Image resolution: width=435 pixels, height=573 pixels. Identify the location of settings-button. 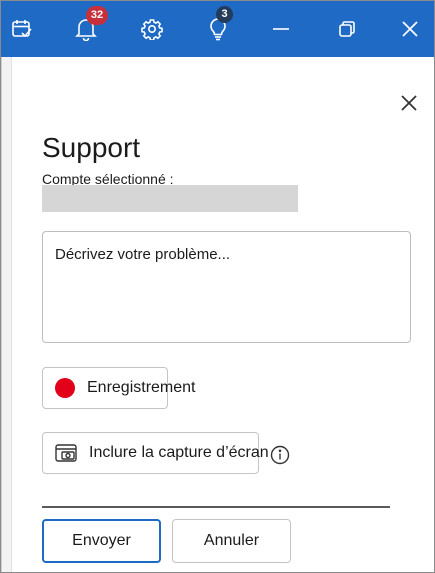
(152, 28).